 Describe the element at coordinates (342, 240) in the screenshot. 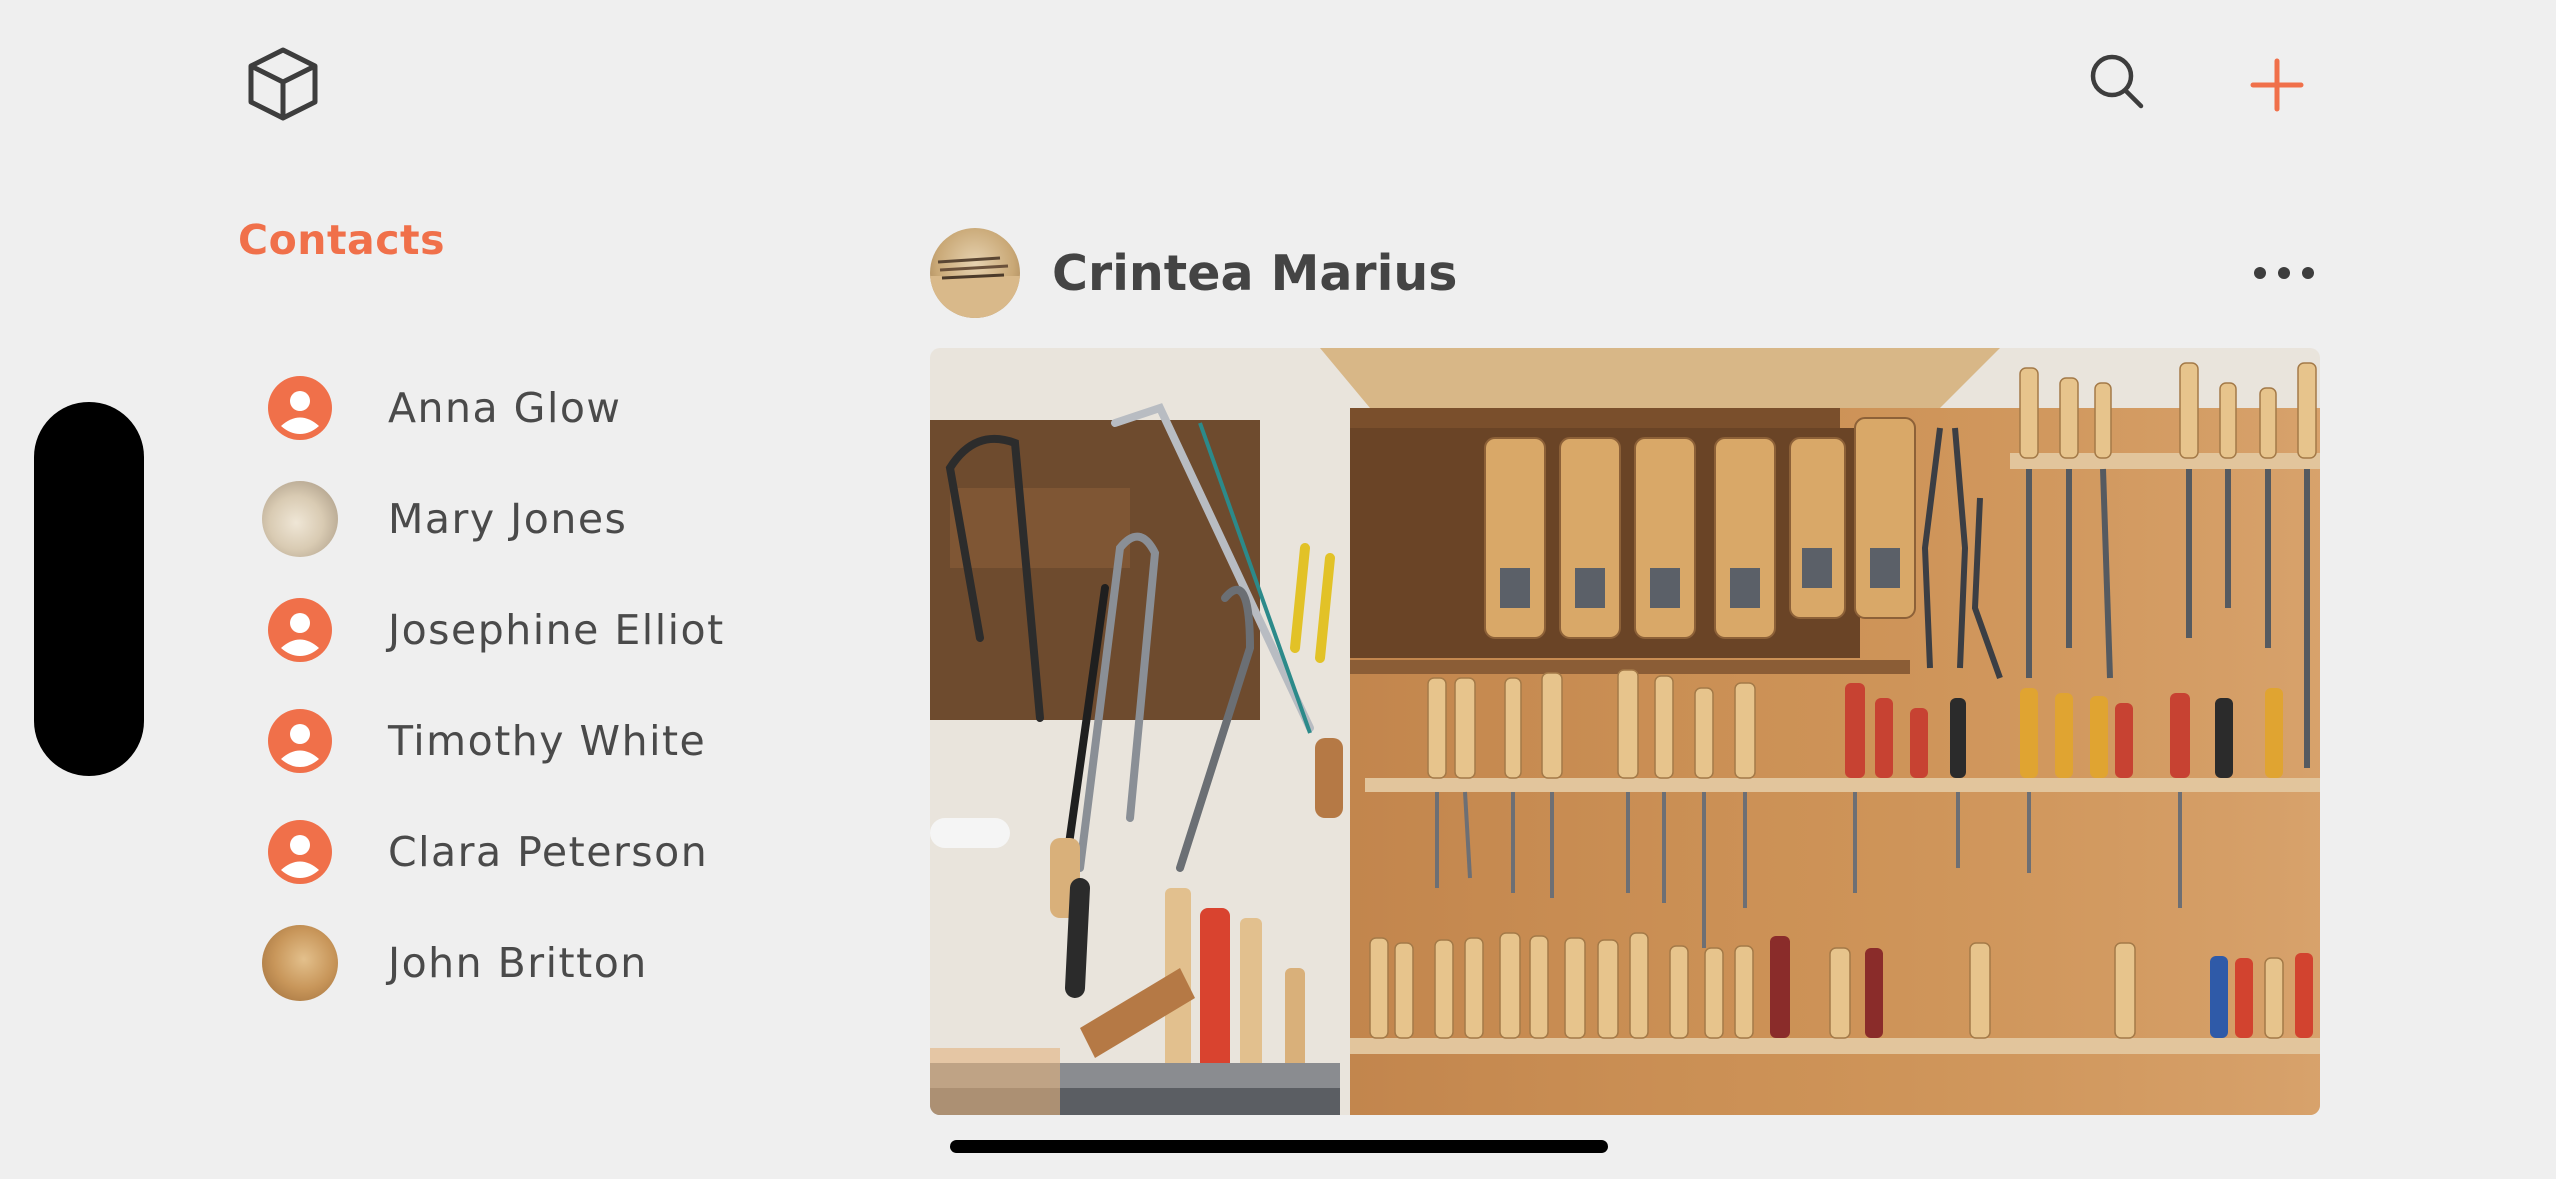

I see `contacts-heading: Contacts` at that location.